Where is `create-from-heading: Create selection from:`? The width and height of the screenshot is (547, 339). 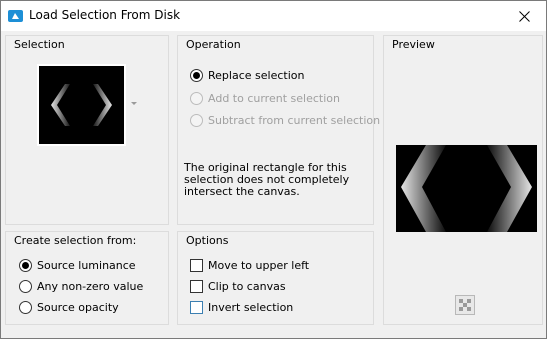 create-from-heading: Create selection from: is located at coordinates (75, 240).